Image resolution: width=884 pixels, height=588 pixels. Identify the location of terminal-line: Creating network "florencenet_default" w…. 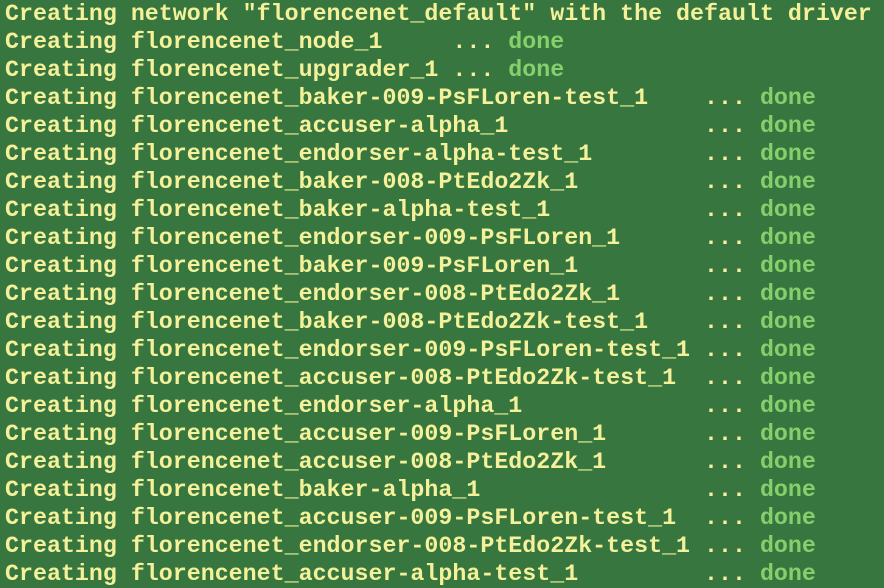
(444, 14).